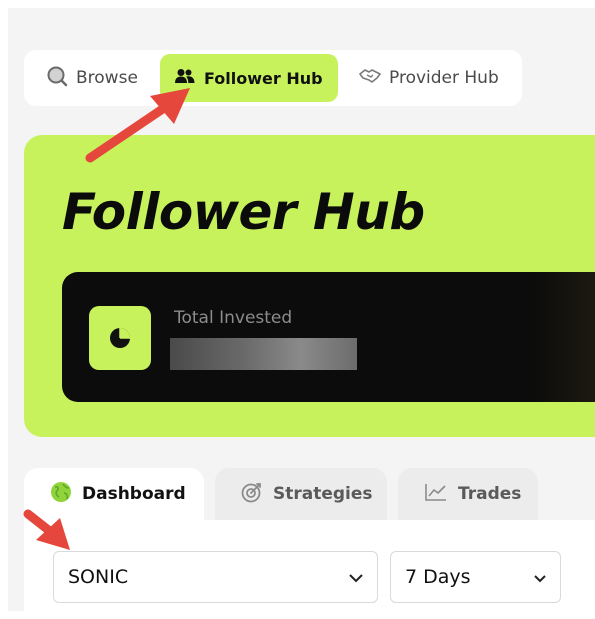 The height and width of the screenshot is (619, 595). I want to click on tab-browse: Browse, so click(92, 78).